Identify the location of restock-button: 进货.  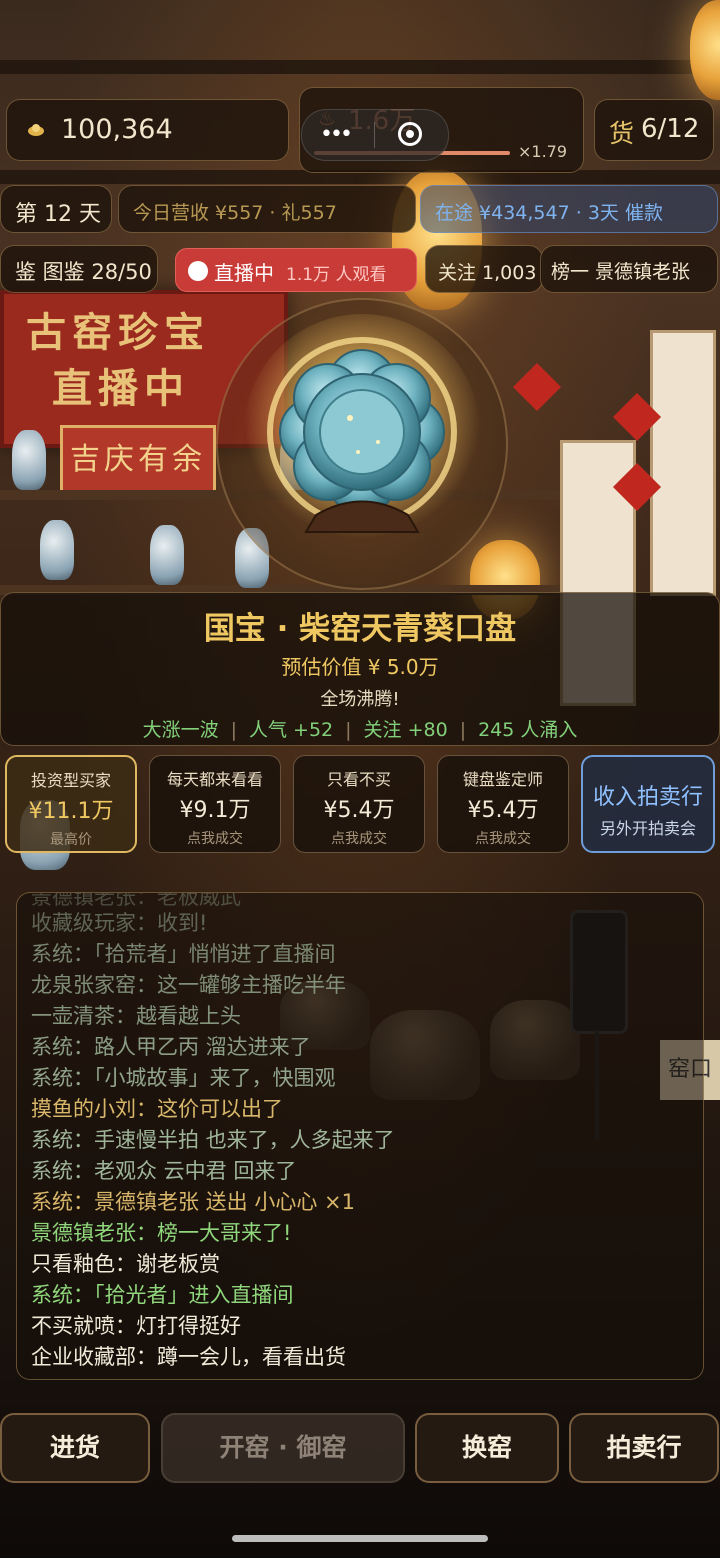
(75, 1448).